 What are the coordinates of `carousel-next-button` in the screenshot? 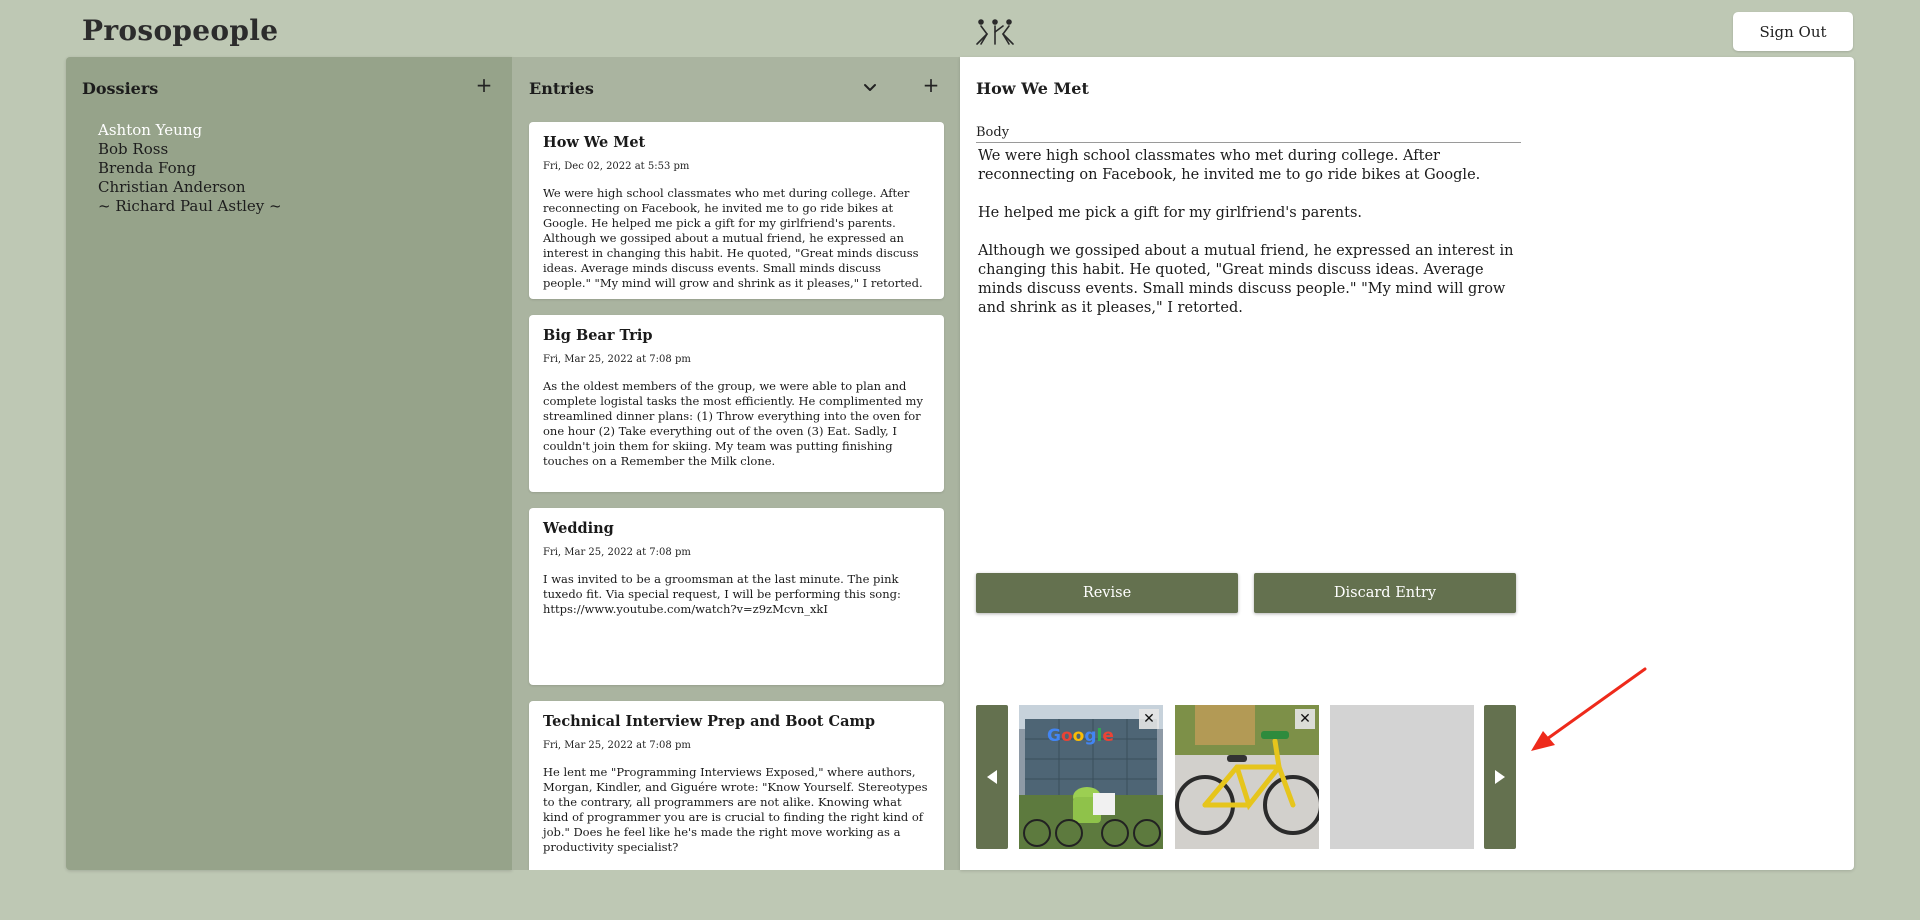 It's located at (1500, 777).